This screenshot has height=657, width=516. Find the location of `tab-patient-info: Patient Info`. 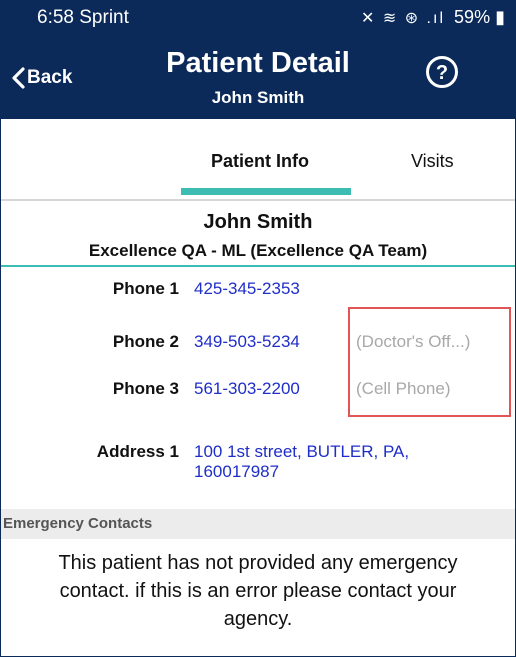

tab-patient-info: Patient Info is located at coordinates (260, 161).